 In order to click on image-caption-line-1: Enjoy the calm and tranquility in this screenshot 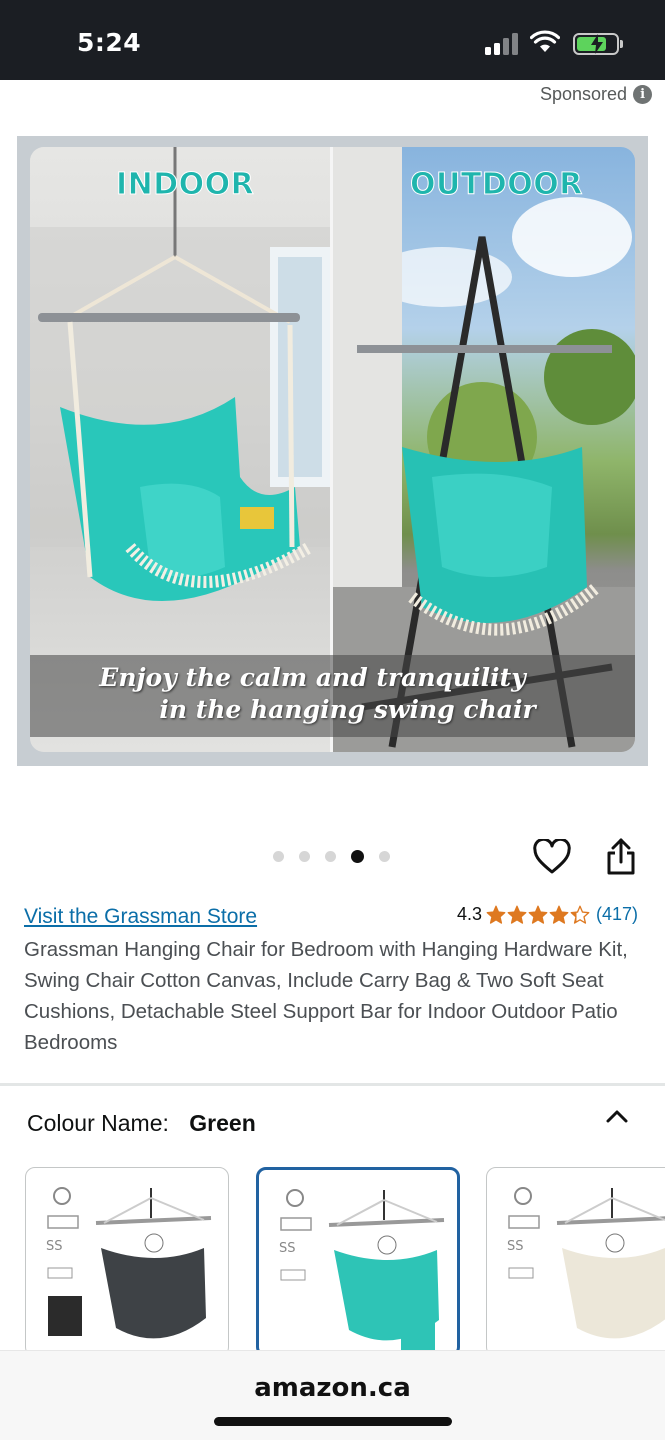, I will do `click(312, 677)`.